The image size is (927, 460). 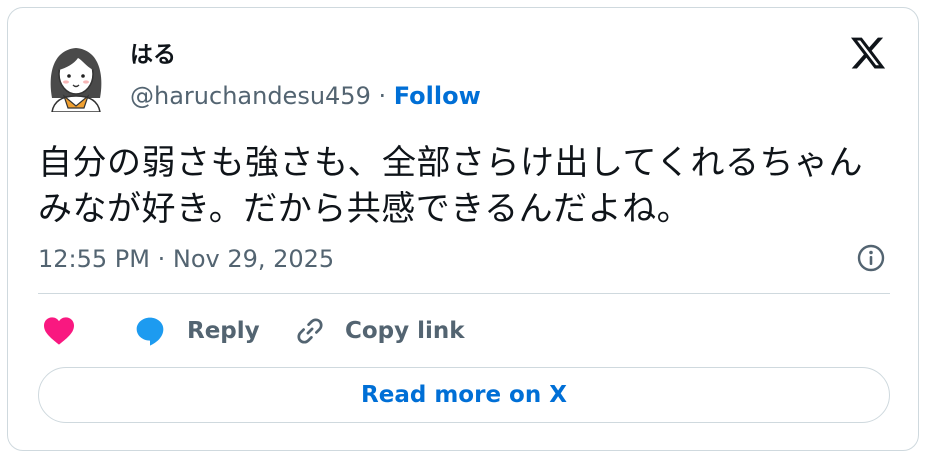 What do you see at coordinates (868, 53) in the screenshot?
I see `x-logo-icon` at bounding box center [868, 53].